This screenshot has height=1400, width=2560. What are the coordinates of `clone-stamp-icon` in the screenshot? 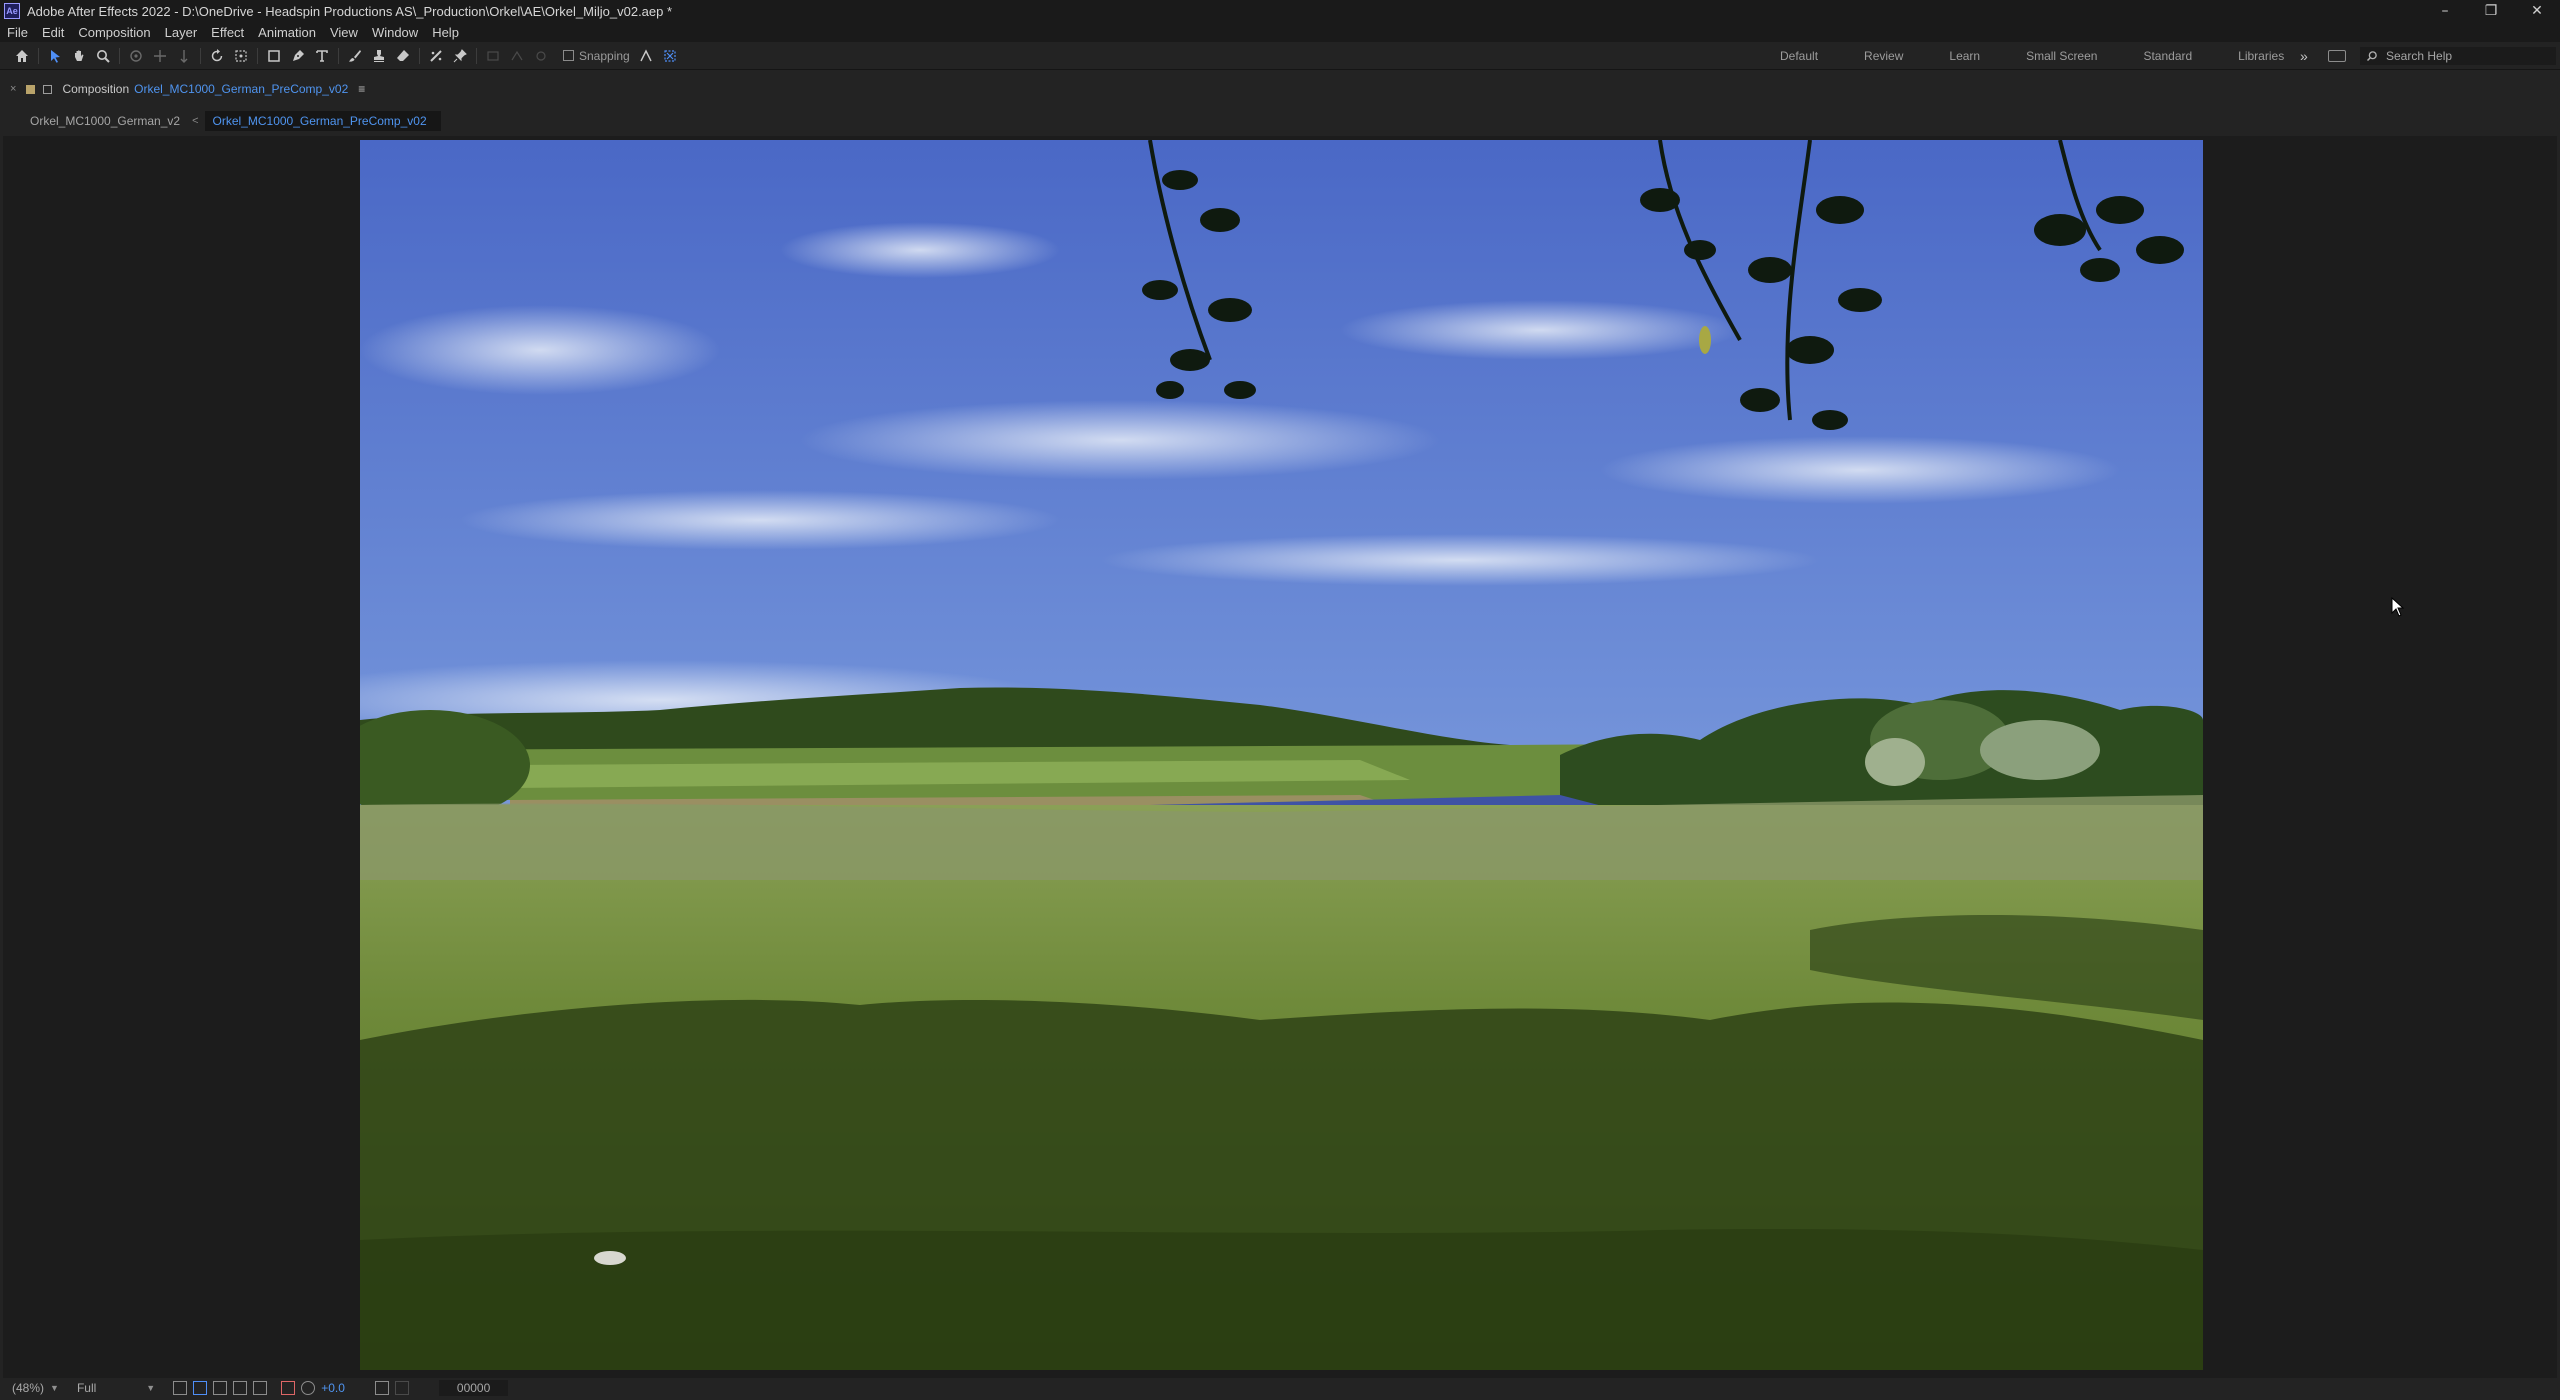 It's located at (379, 56).